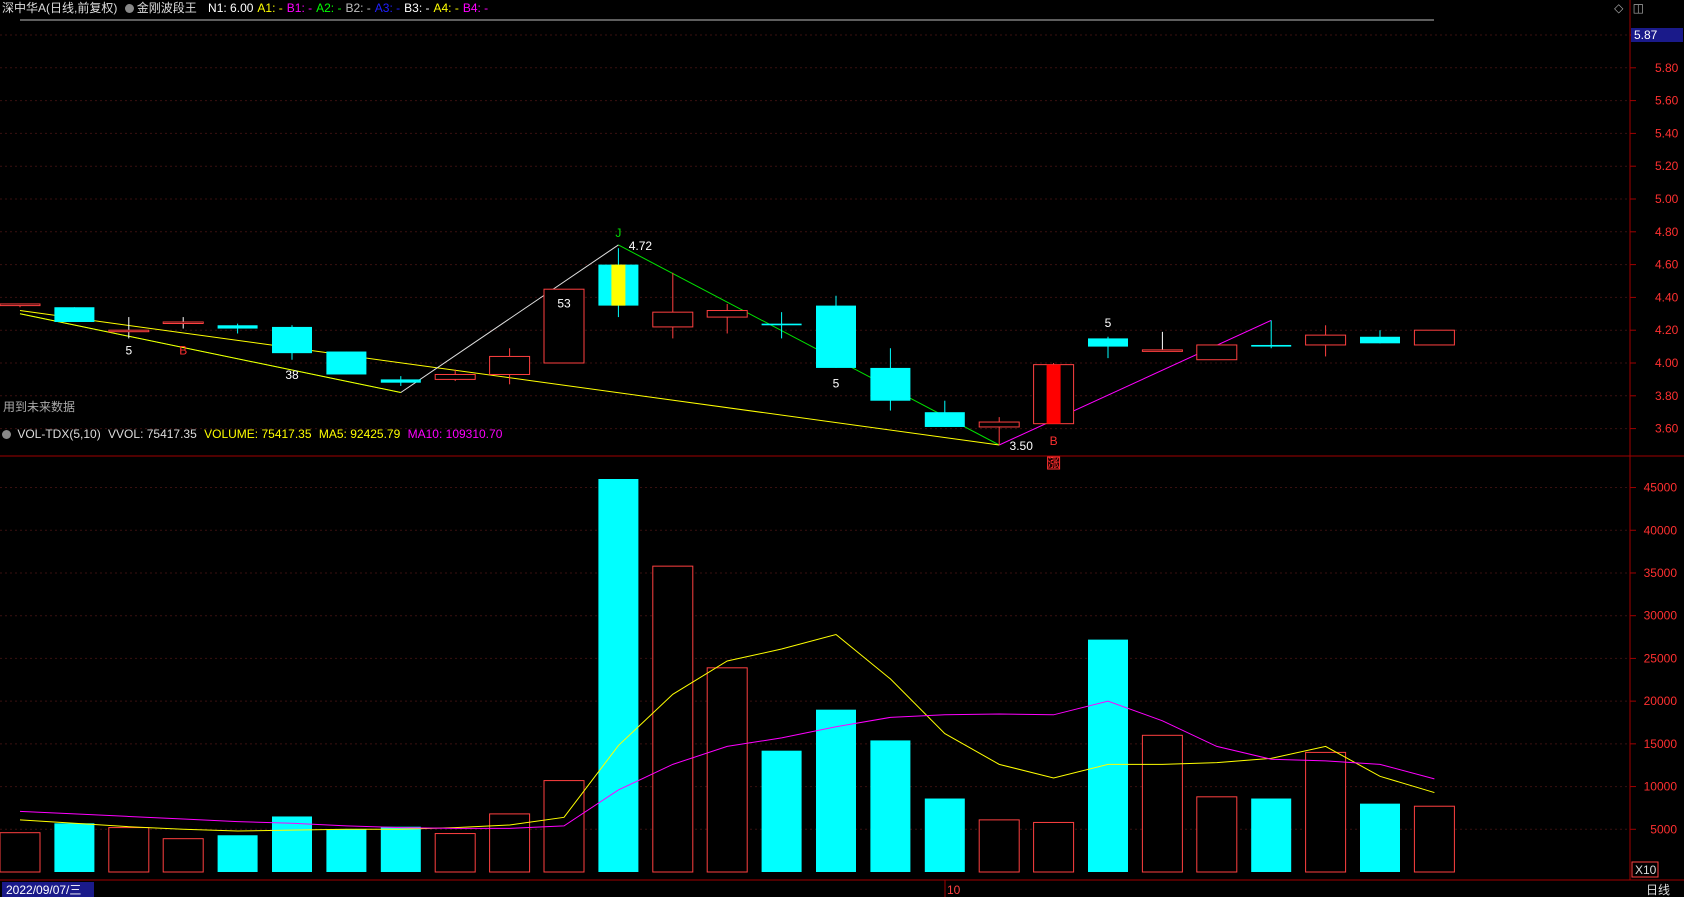  What do you see at coordinates (292, 375) in the screenshot?
I see `wave-count-label: 38` at bounding box center [292, 375].